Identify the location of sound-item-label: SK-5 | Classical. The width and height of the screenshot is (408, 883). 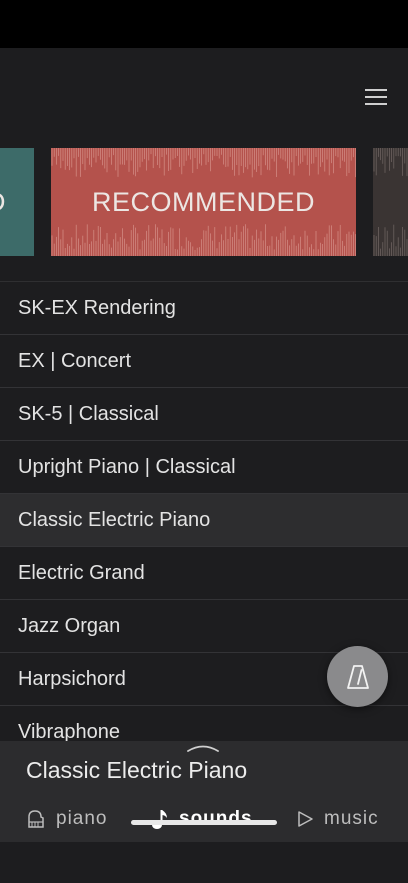
(88, 413).